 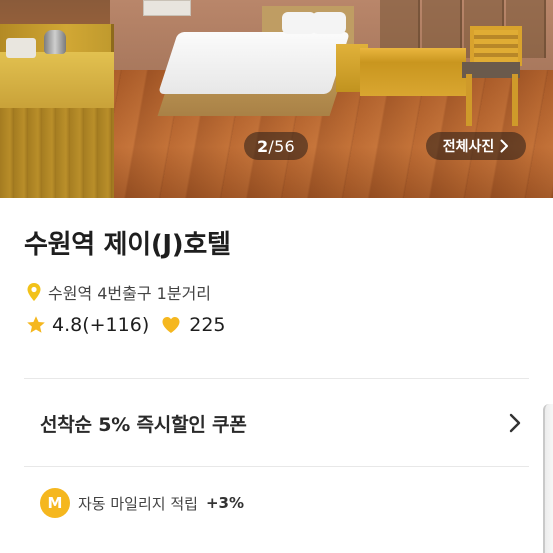 I want to click on mileage-badge-icon: M, so click(x=55, y=503).